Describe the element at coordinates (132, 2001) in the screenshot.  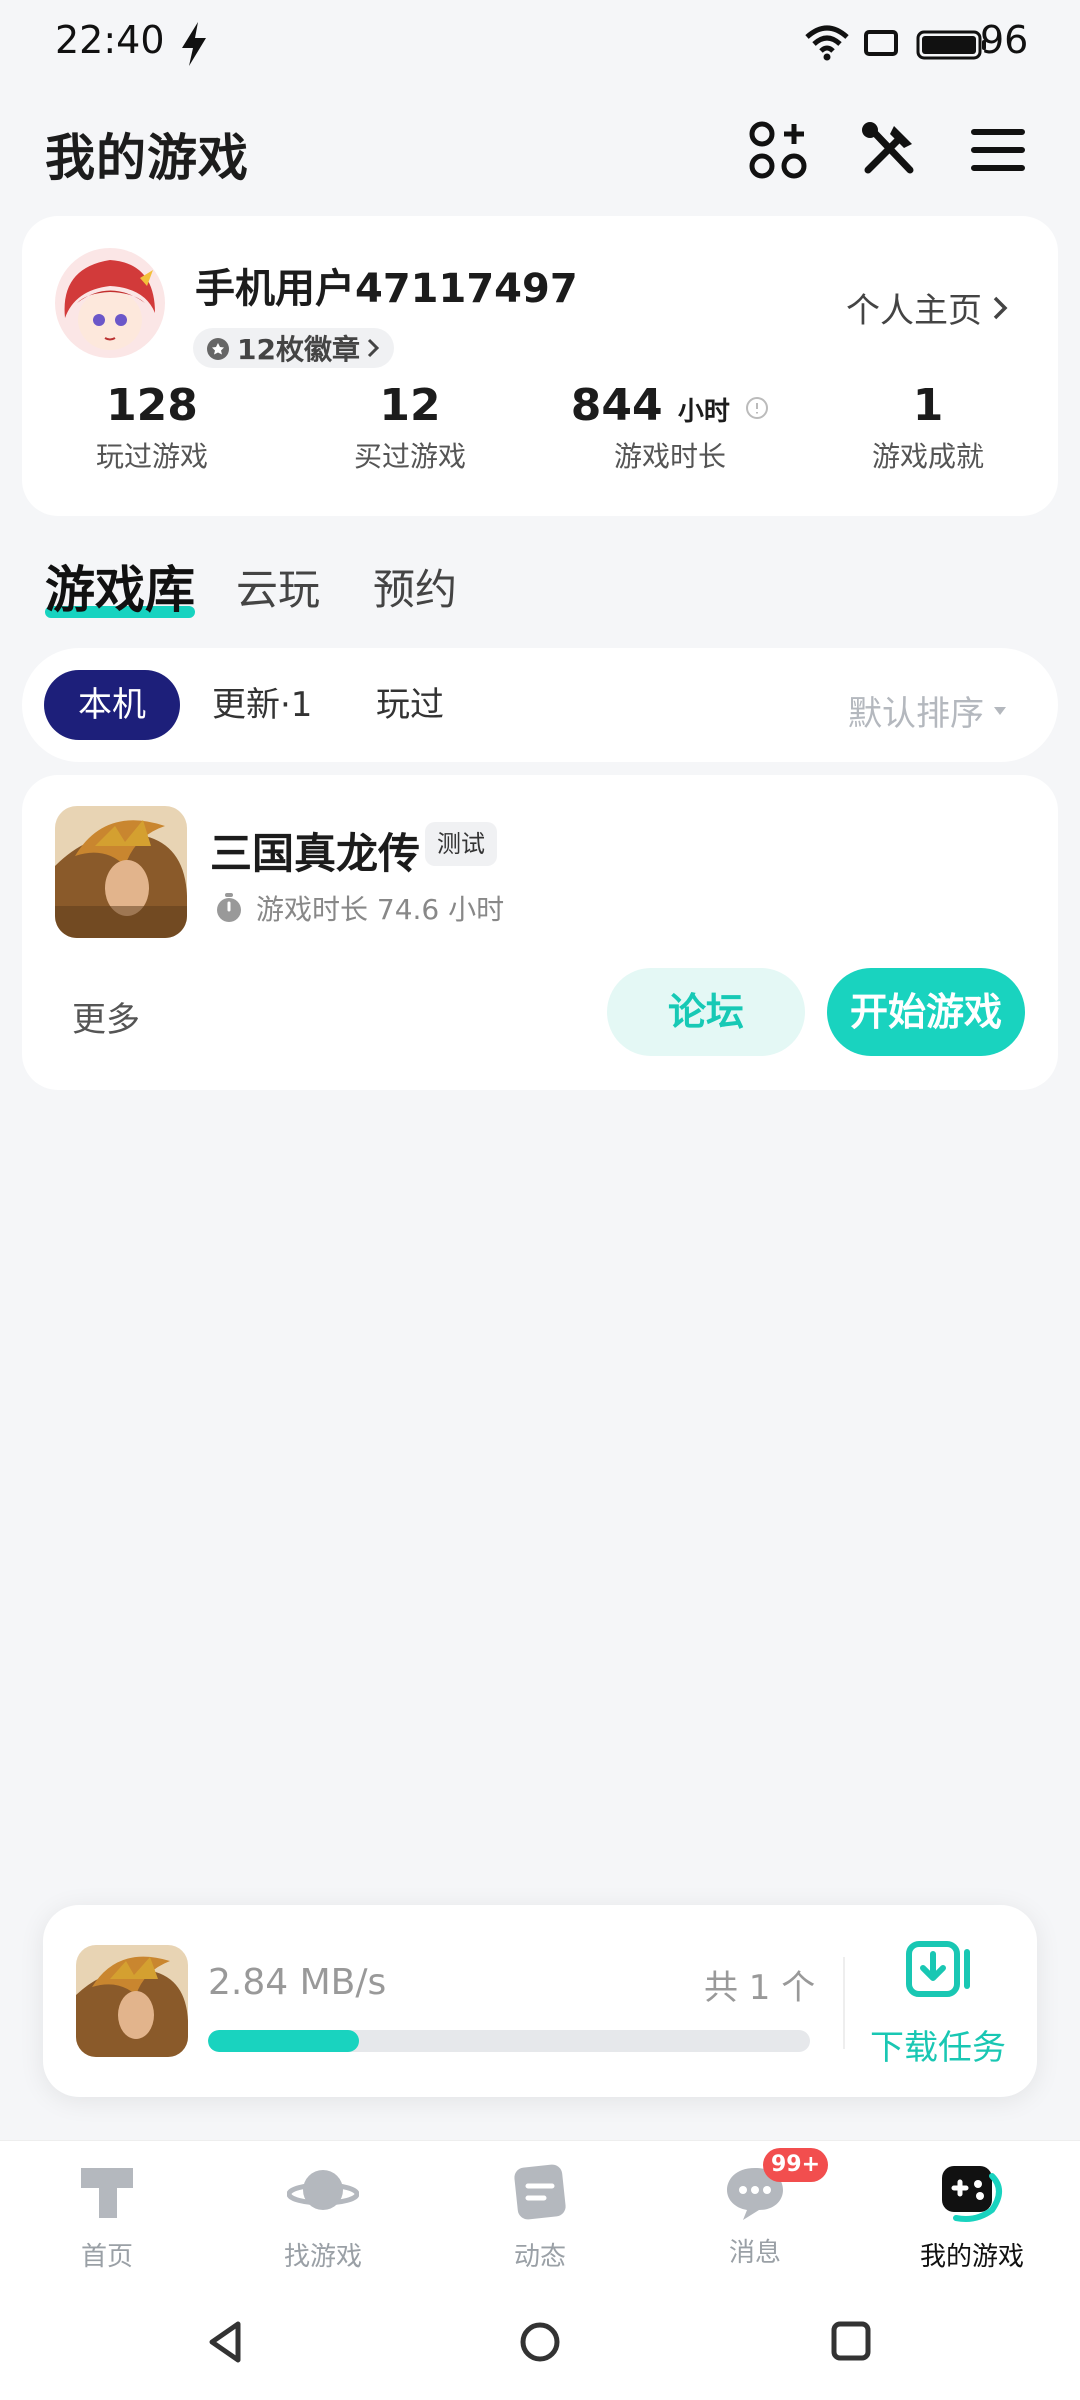
I see `download-game-icon` at that location.